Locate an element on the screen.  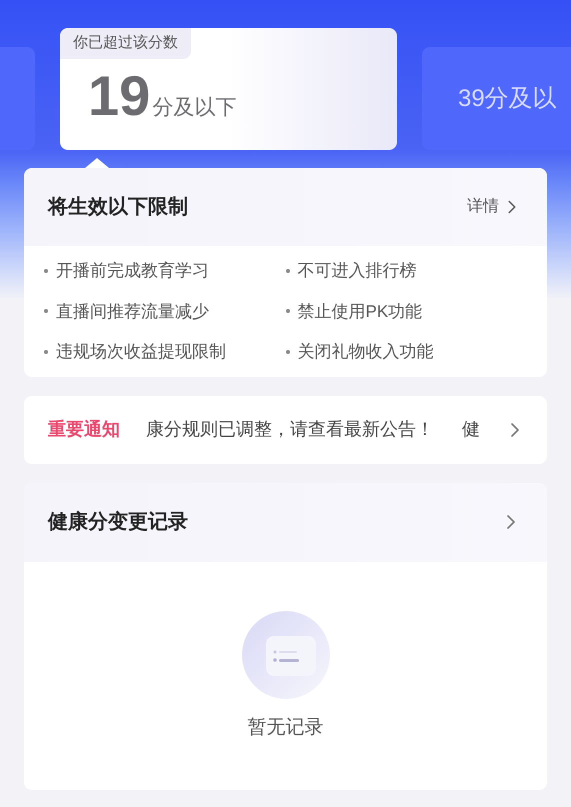
empty-text: 暂无记录 is located at coordinates (286, 728).